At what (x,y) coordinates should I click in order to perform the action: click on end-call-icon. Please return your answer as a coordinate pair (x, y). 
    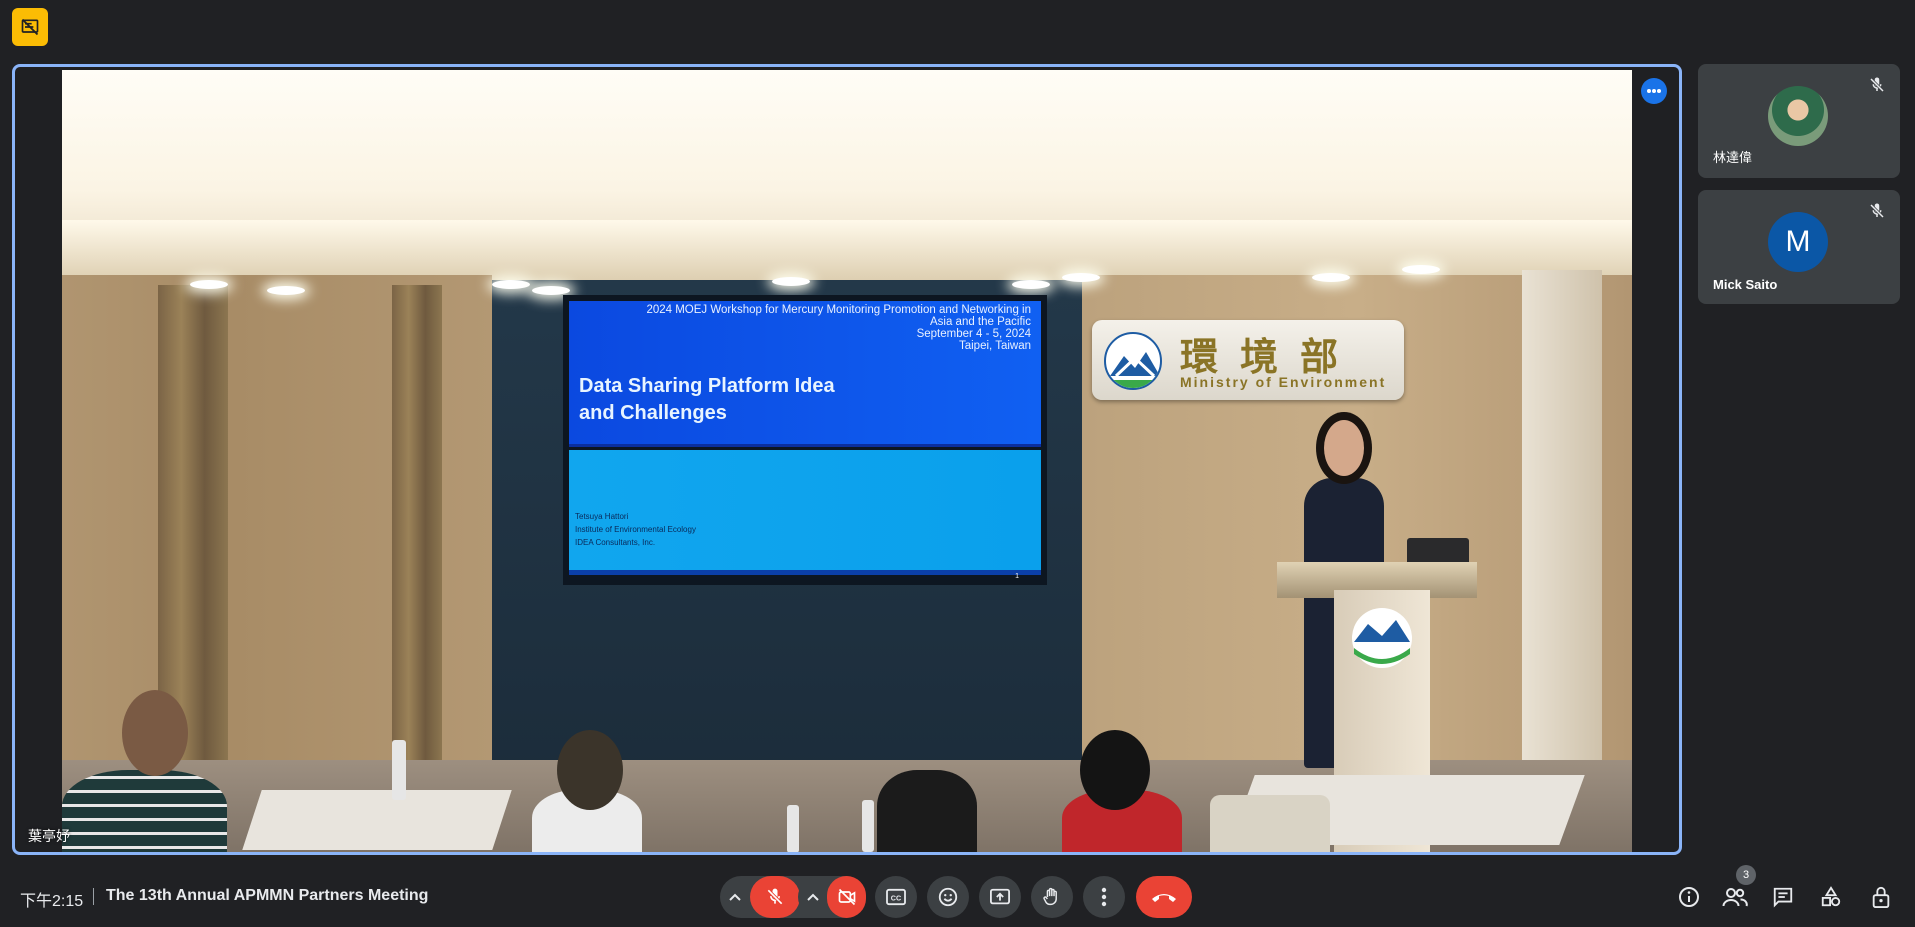
    Looking at the image, I should click on (1164, 898).